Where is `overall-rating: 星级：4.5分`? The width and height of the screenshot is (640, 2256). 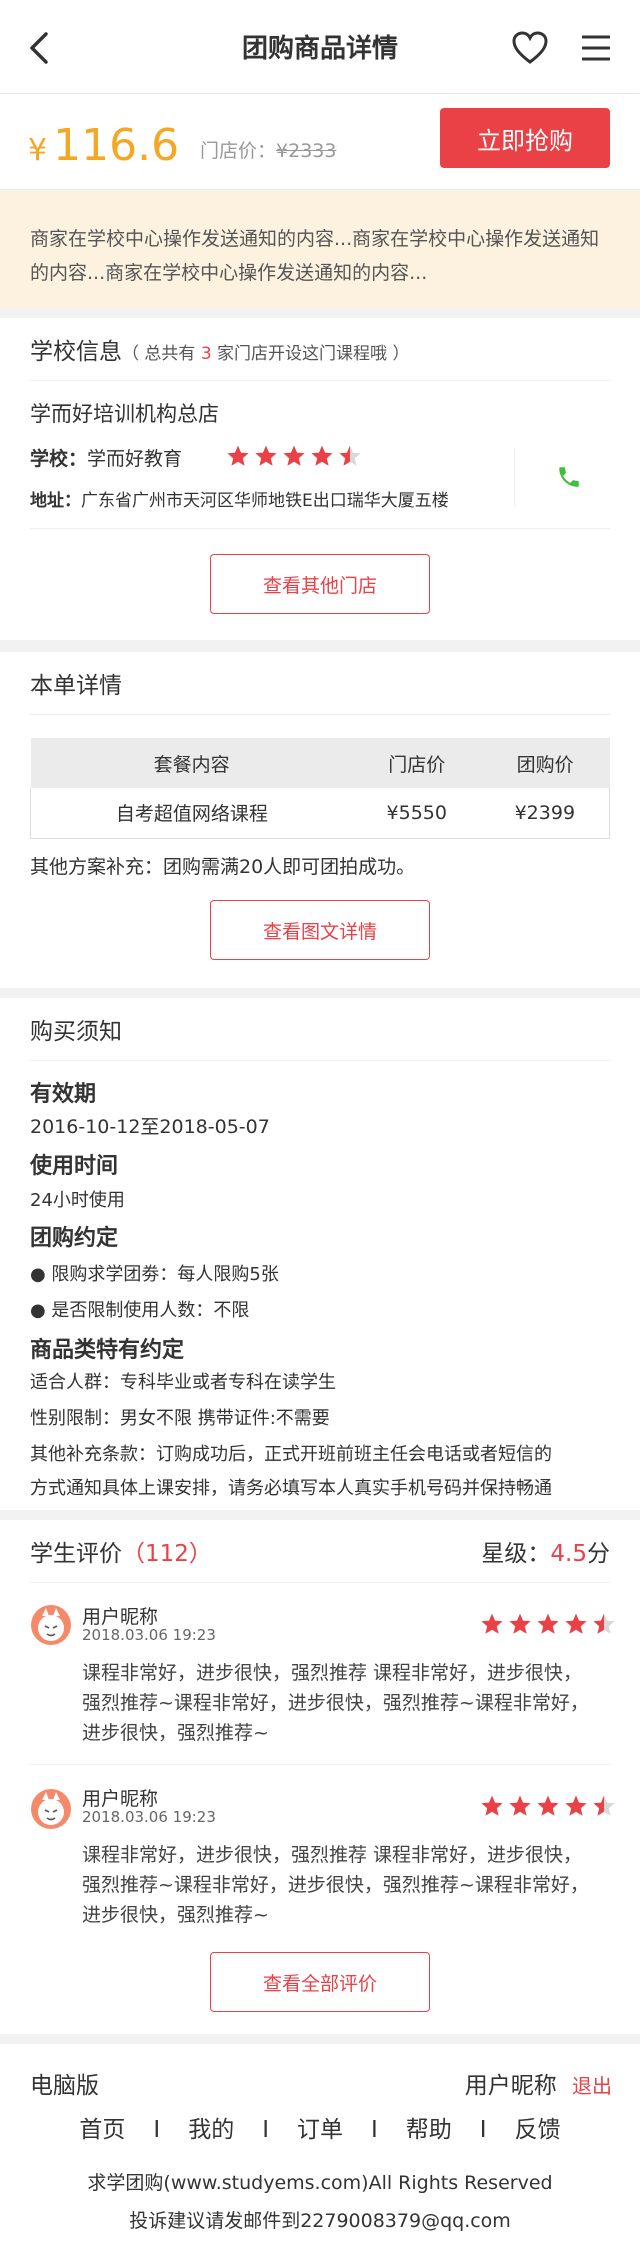 overall-rating: 星级：4.5分 is located at coordinates (545, 1551).